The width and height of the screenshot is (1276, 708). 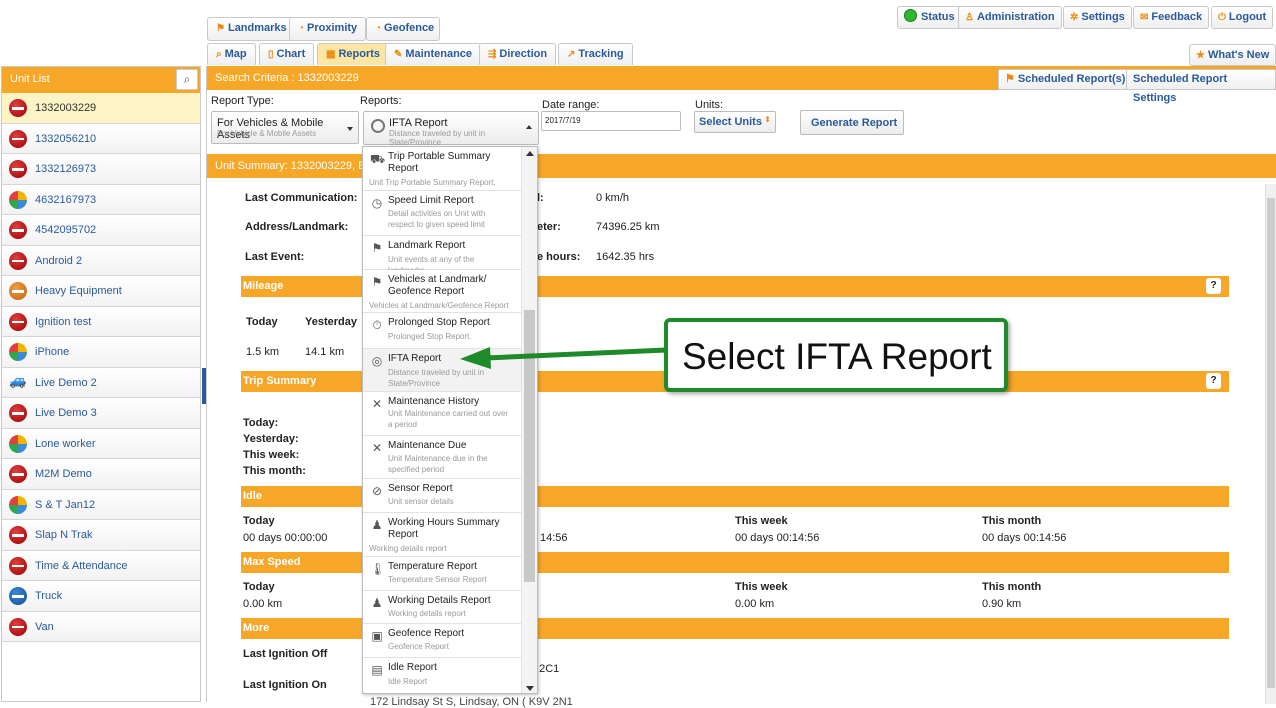 I want to click on logout-button: ⏻ Logout, so click(x=1242, y=17).